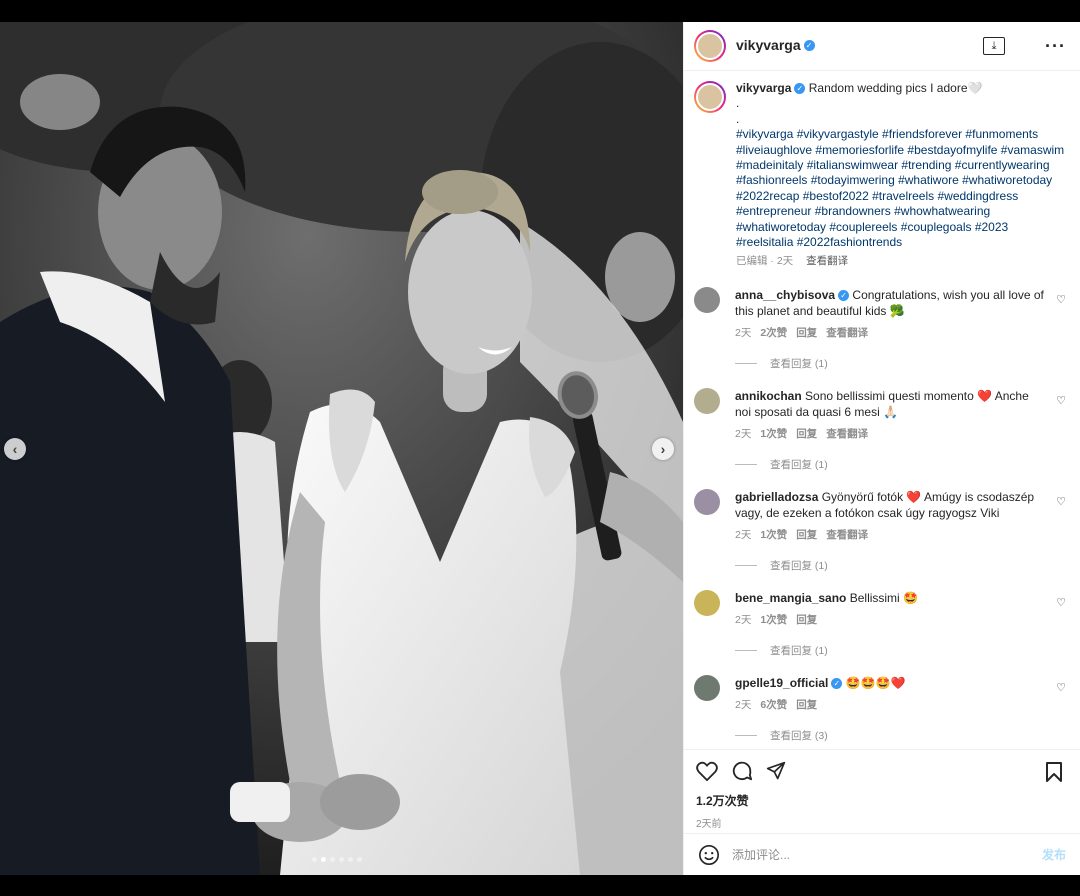 The height and width of the screenshot is (896, 1080). What do you see at coordinates (742, 773) in the screenshot?
I see `comment-icon` at bounding box center [742, 773].